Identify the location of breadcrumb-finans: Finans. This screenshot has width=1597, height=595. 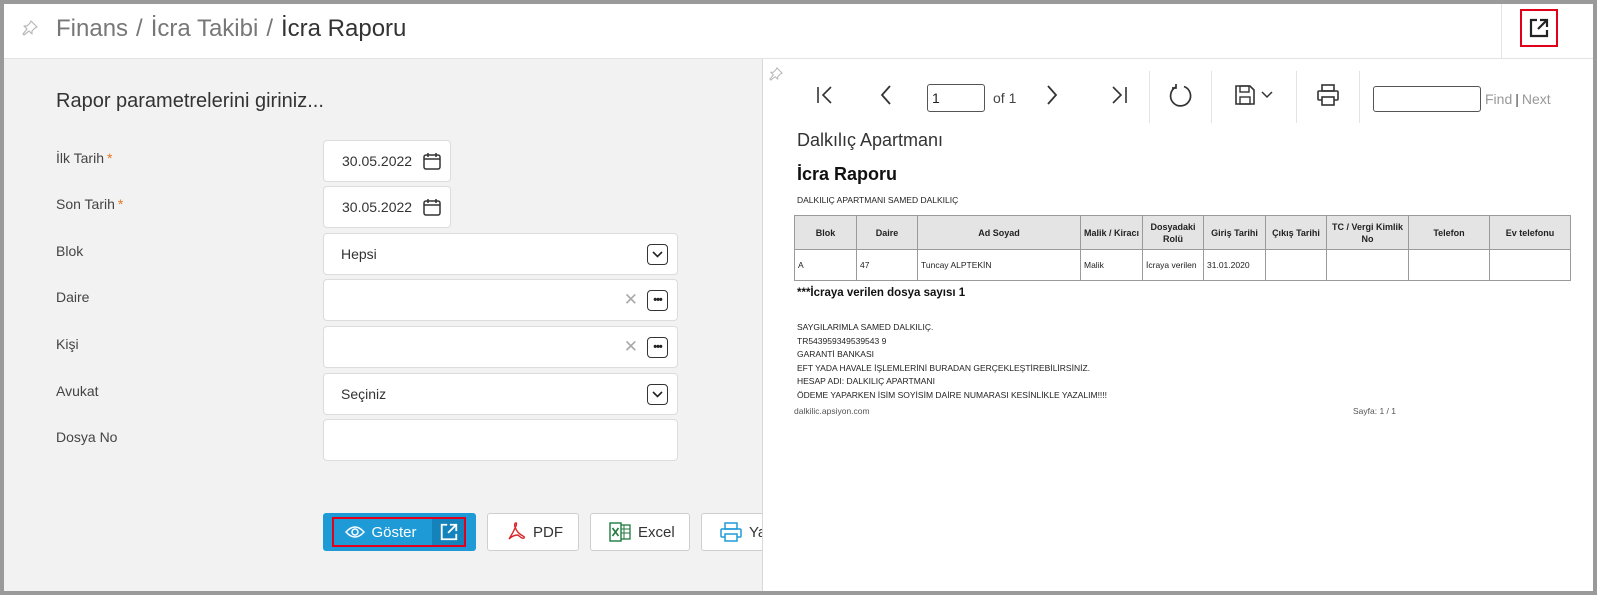
(92, 28).